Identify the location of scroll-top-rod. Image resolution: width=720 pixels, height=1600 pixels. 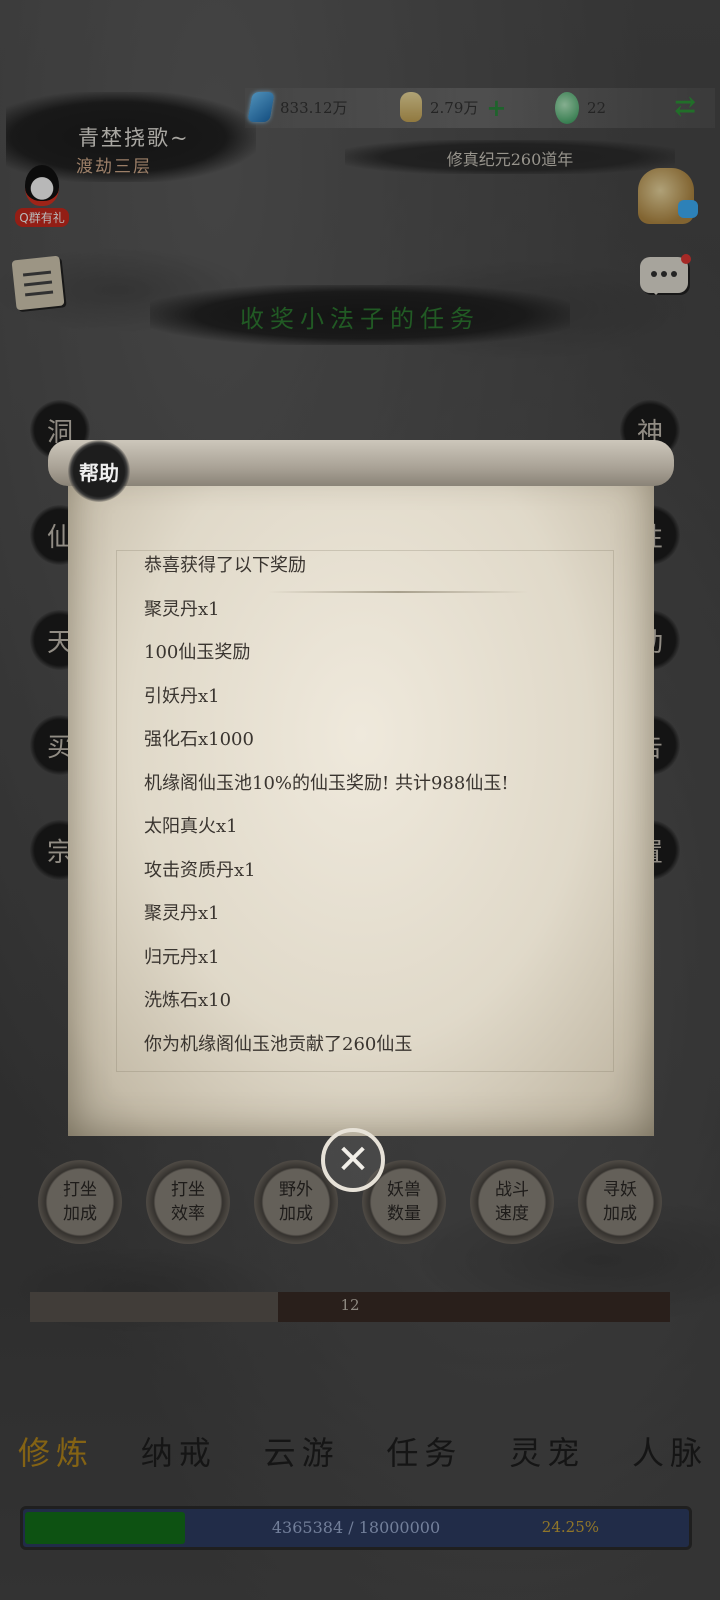
(361, 463).